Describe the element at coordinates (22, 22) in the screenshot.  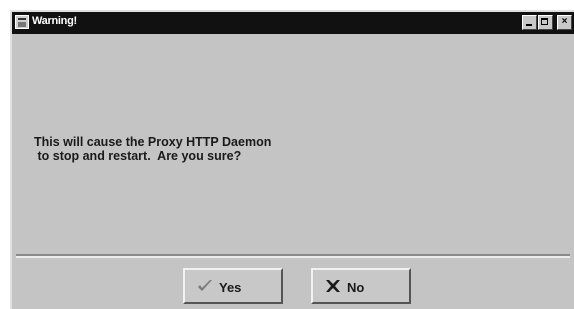
I see `window-icon` at that location.